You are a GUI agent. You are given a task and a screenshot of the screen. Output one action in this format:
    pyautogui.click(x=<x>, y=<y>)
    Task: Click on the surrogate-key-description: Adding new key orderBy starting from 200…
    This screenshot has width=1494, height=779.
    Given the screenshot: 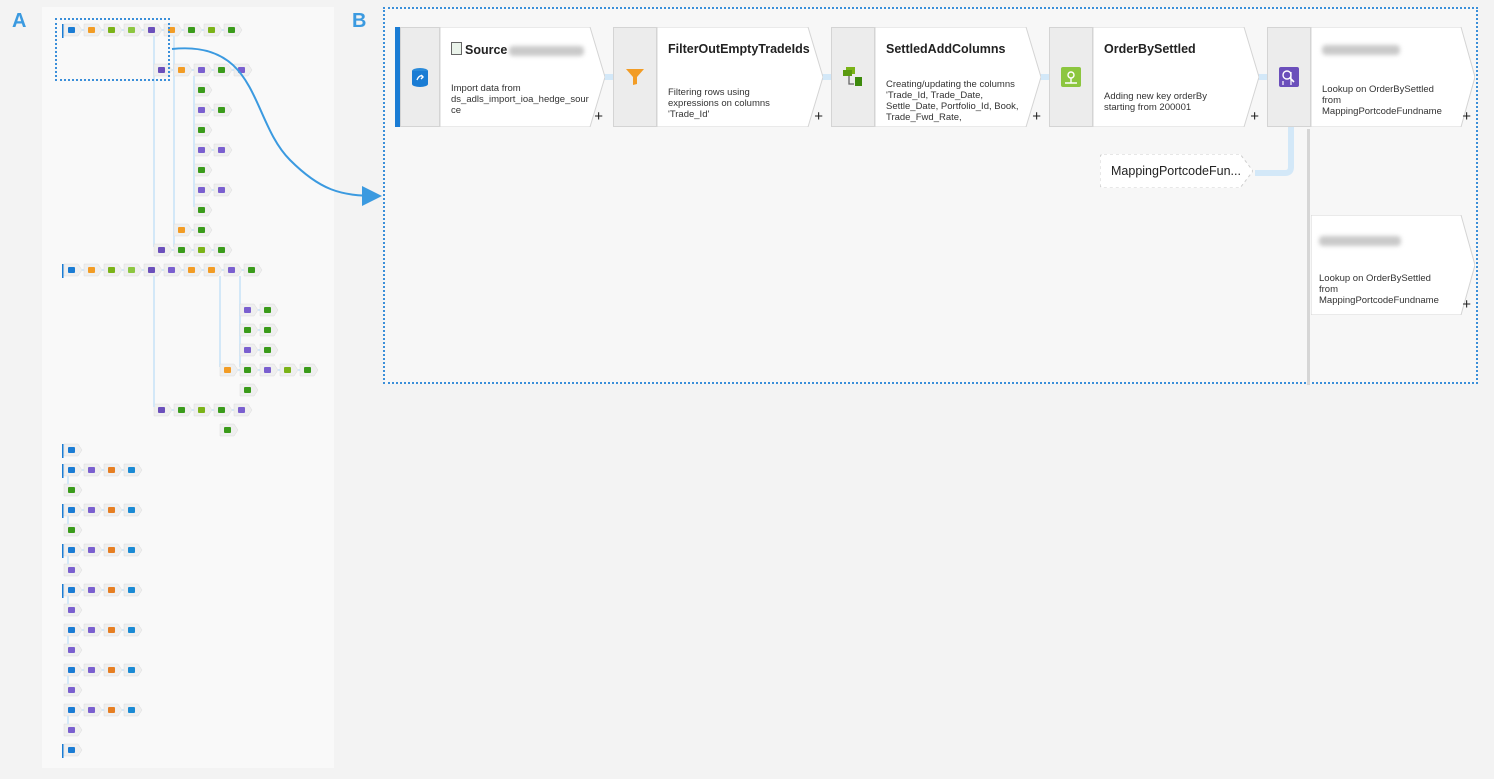 What is the action you would take?
    pyautogui.click(x=1155, y=102)
    